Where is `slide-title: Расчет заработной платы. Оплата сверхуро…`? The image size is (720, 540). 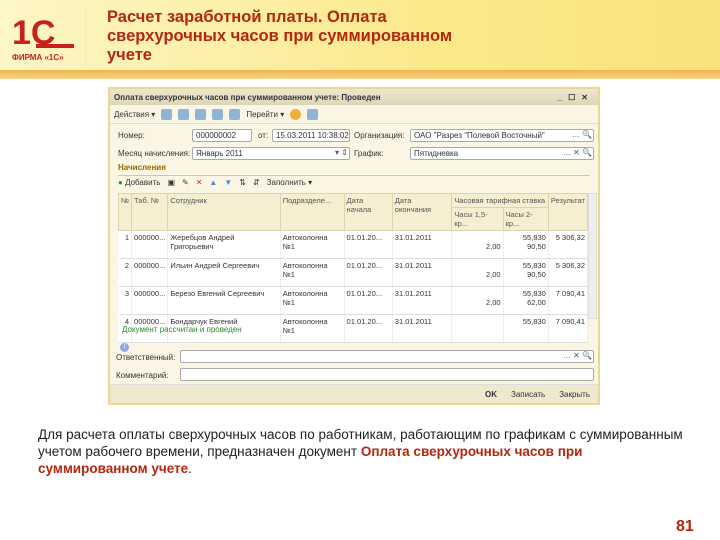 slide-title: Расчет заработной платы. Оплата сверхуро… is located at coordinates (280, 36).